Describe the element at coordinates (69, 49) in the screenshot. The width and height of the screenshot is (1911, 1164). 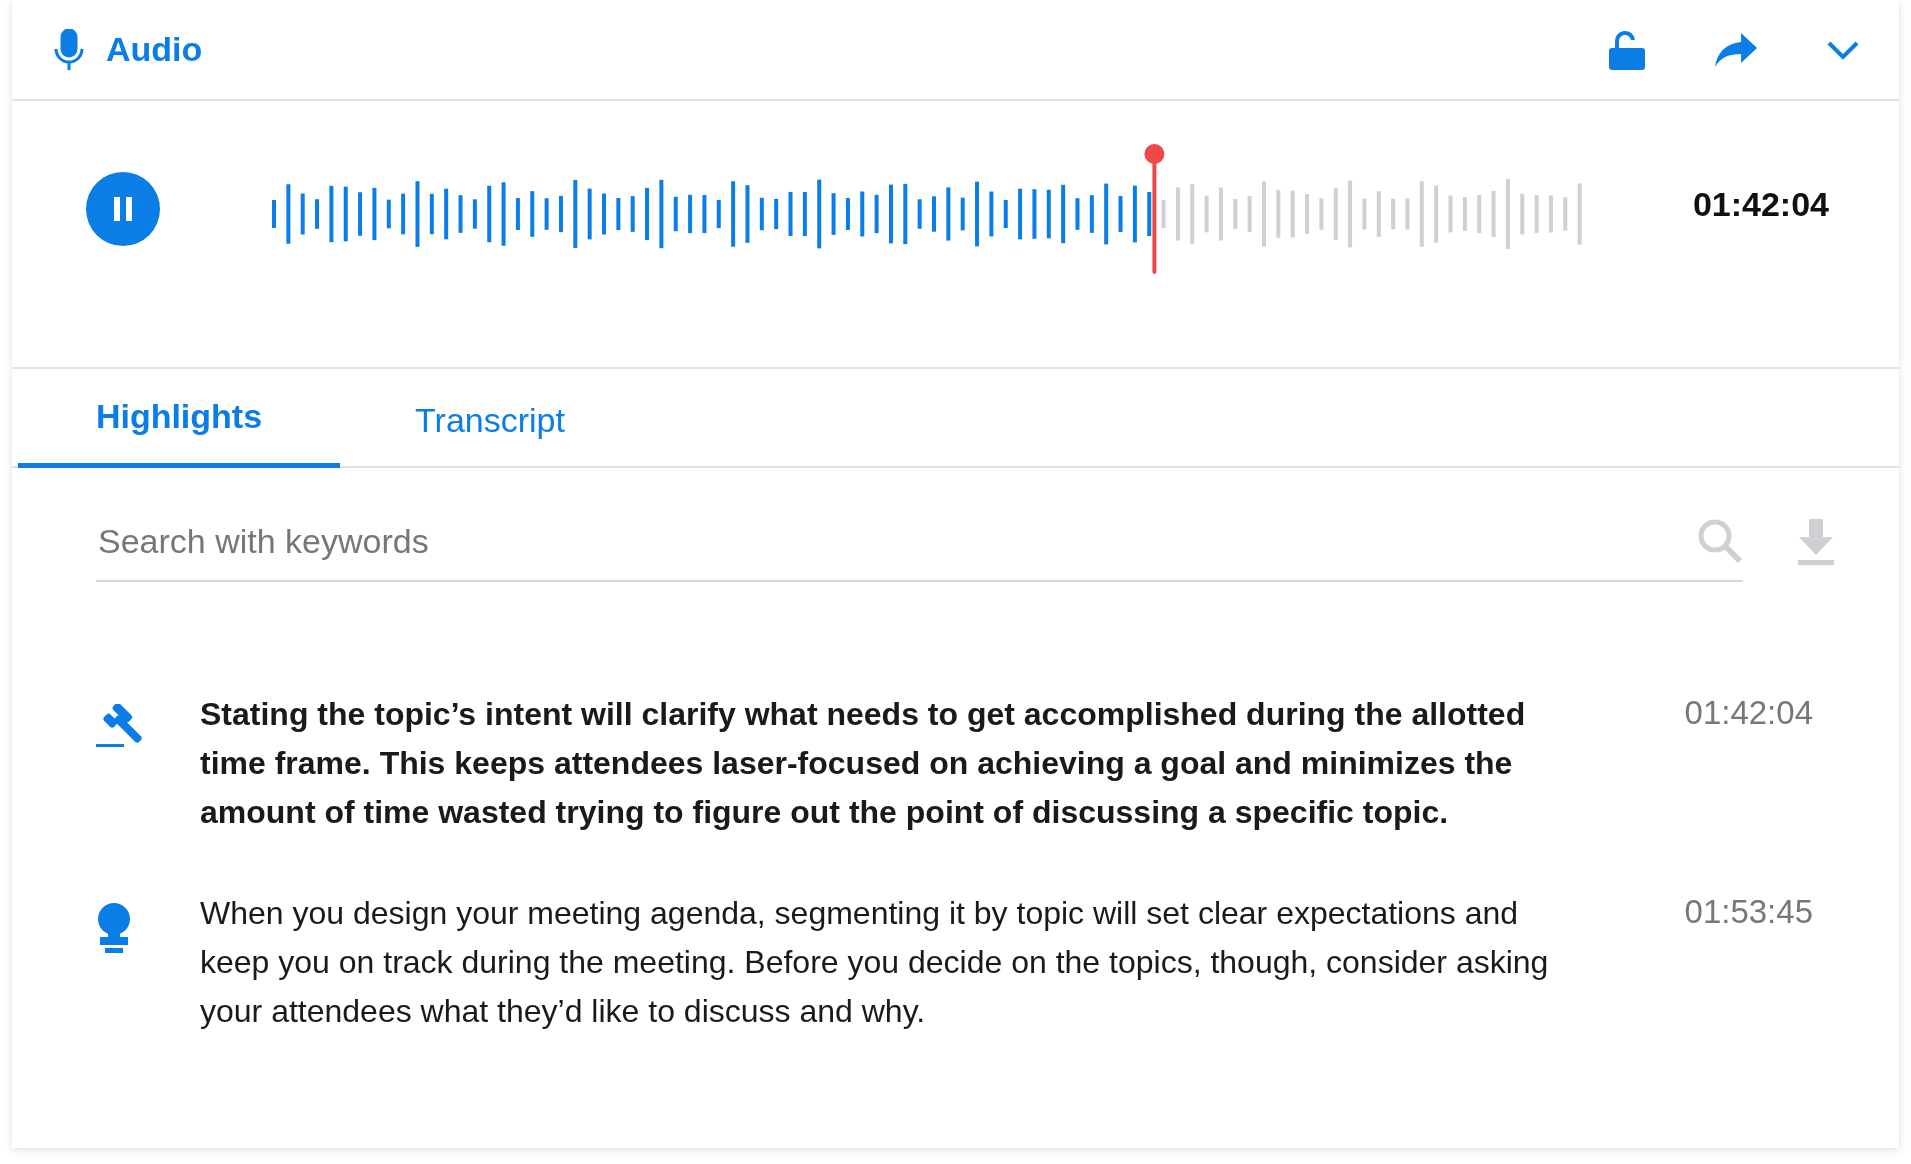
I see `microphone-icon` at that location.